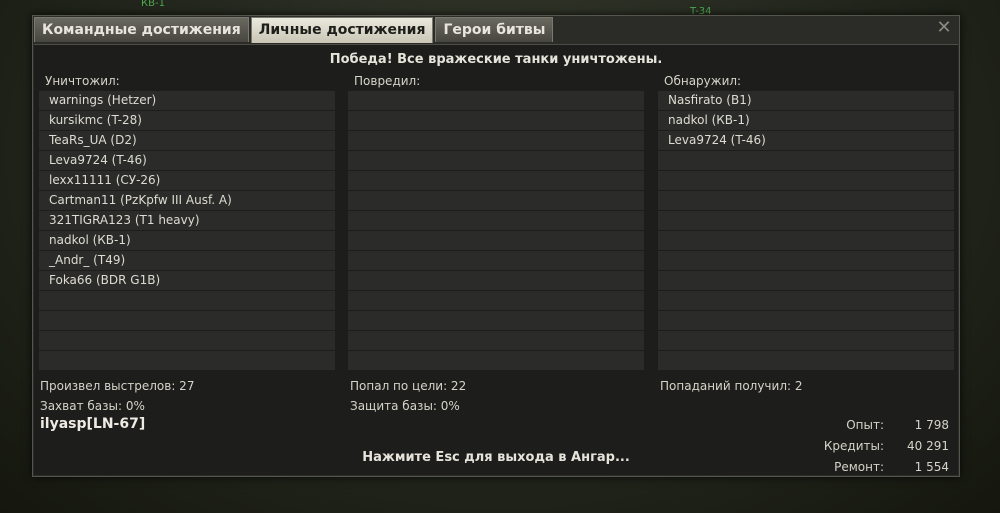 Image resolution: width=1000 pixels, height=513 pixels. Describe the element at coordinates (931, 425) in the screenshot. I see `experience-value: 1 798` at that location.